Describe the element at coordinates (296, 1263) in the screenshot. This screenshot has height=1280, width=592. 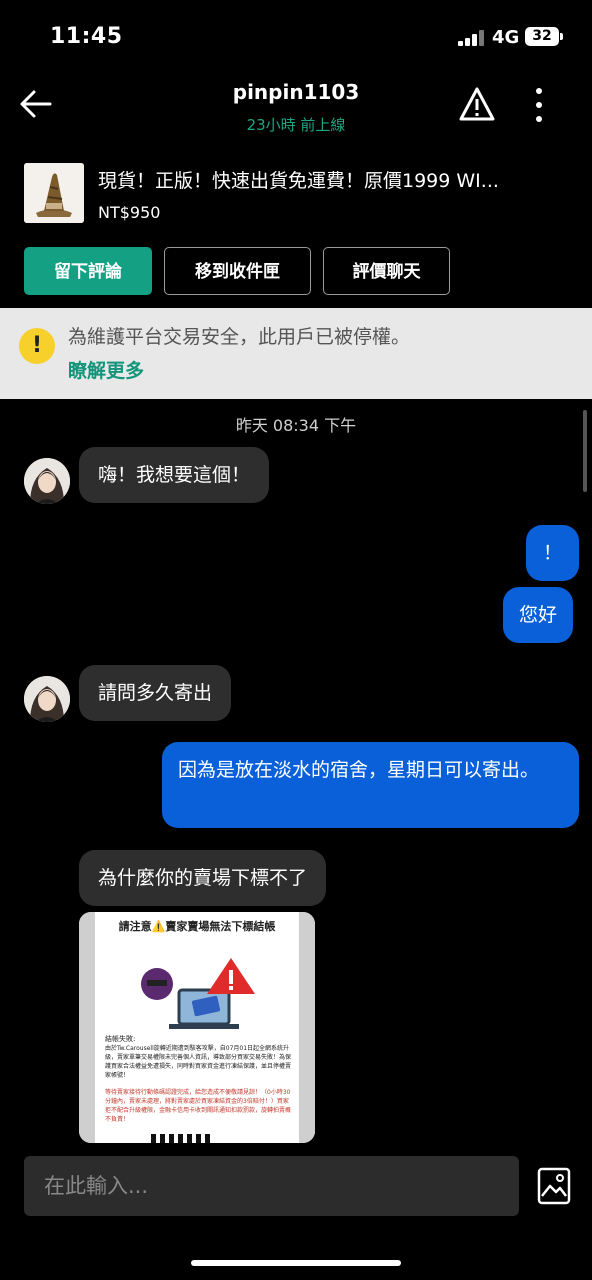
I see `home-indicator` at that location.